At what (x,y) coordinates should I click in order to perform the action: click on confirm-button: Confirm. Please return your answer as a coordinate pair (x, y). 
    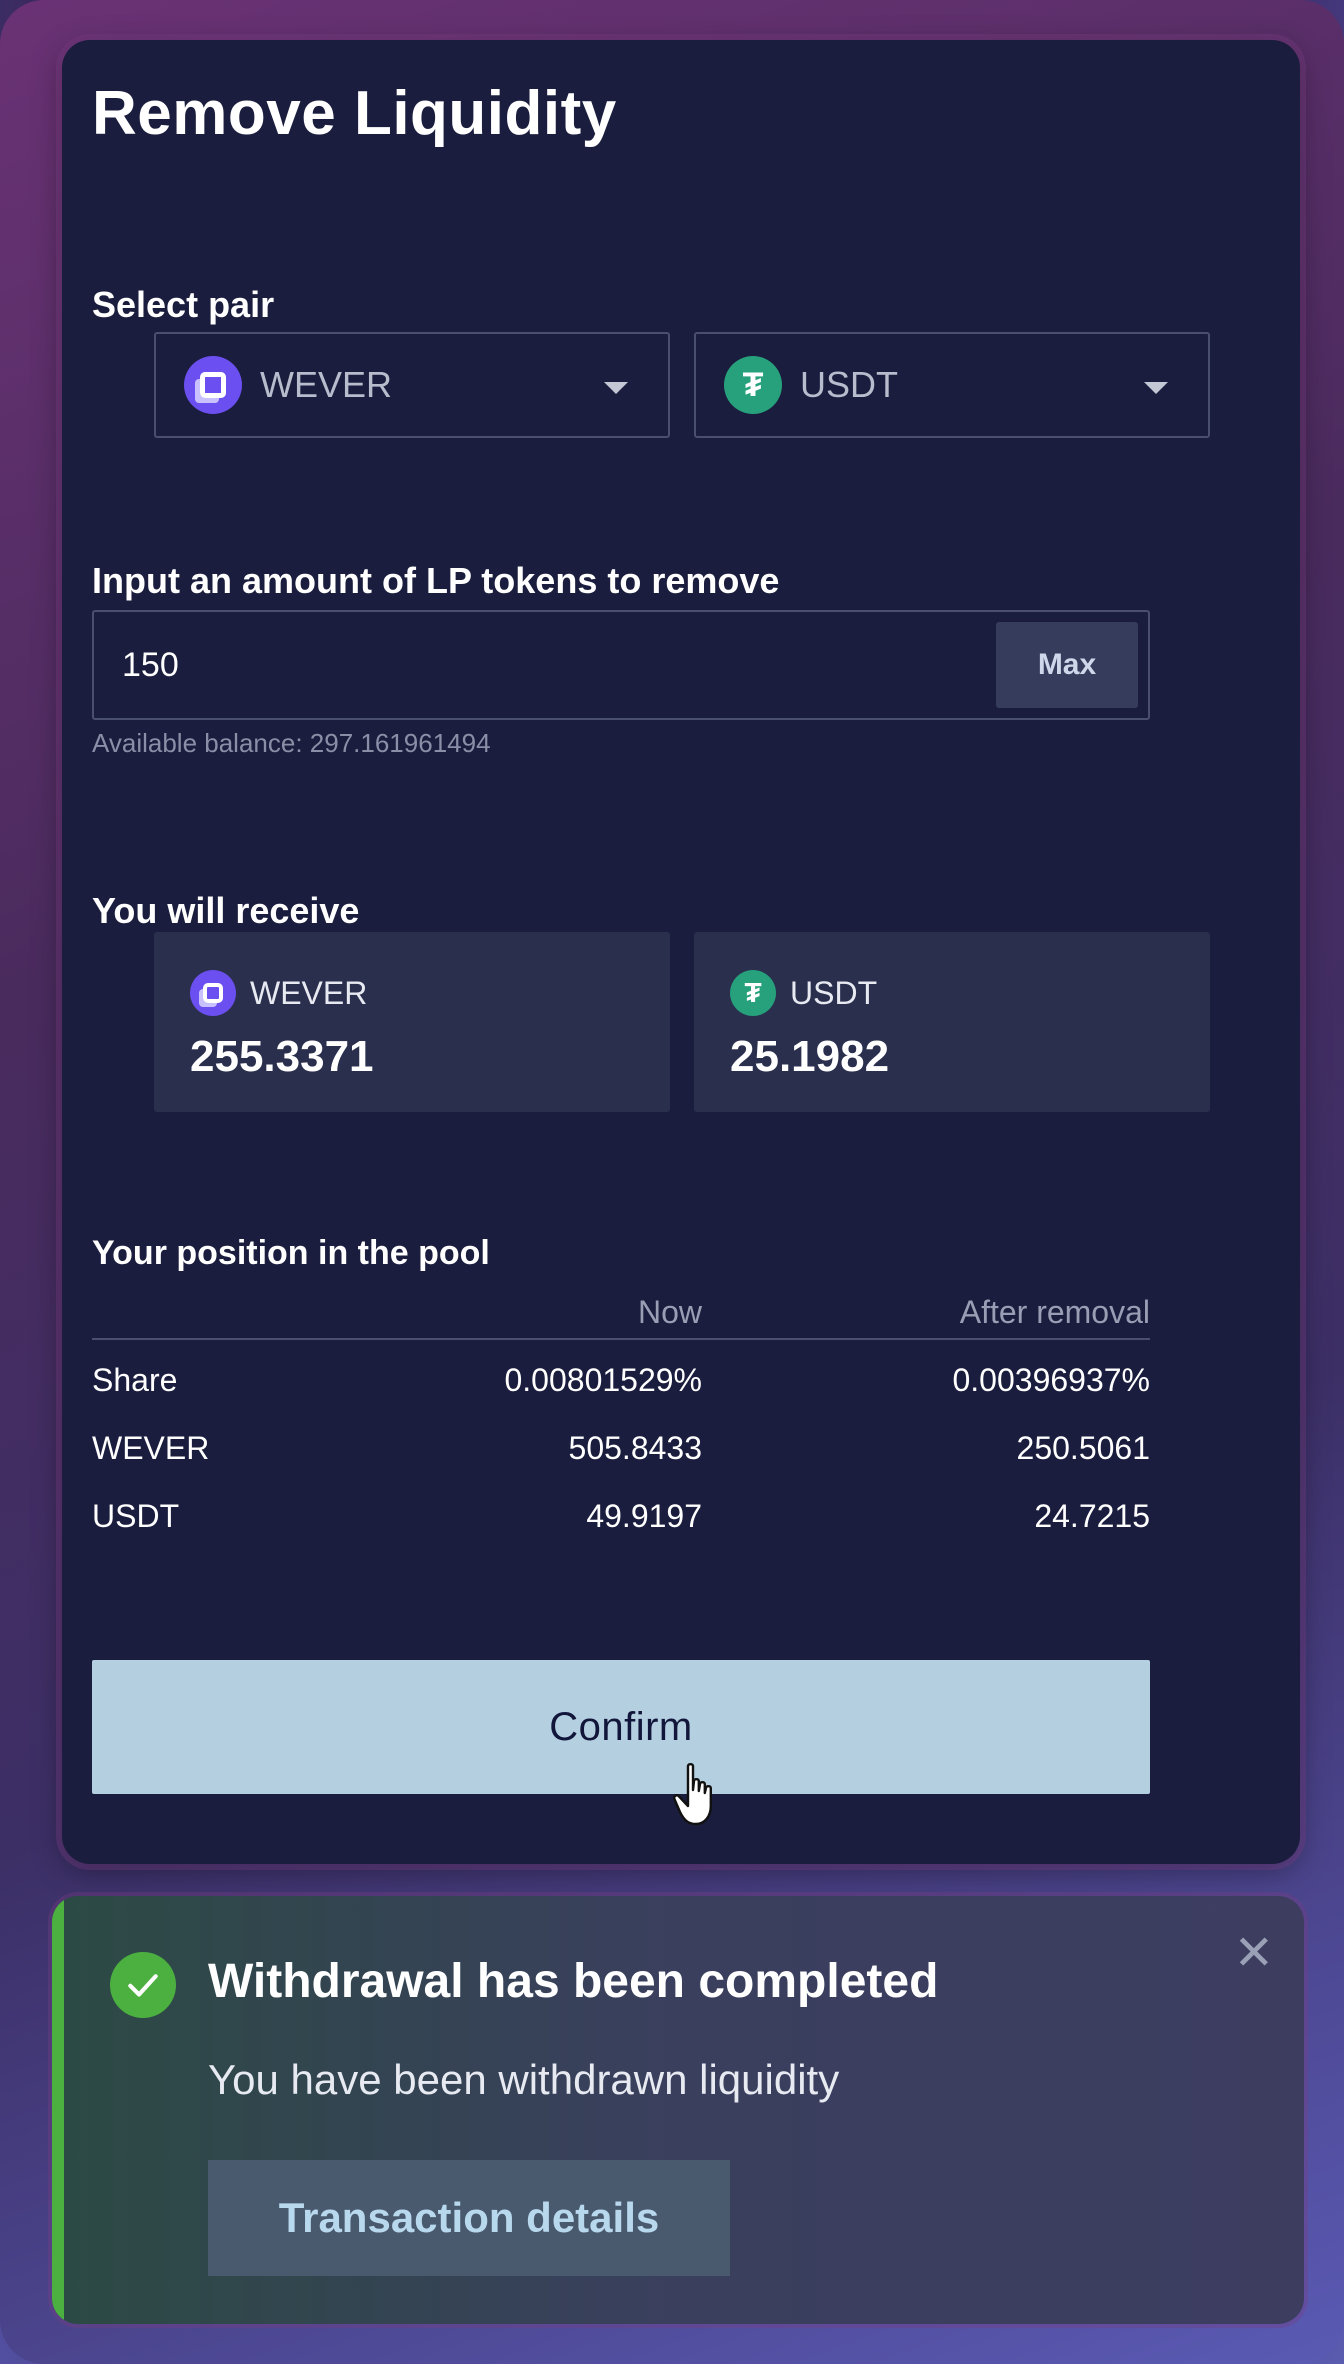
    Looking at the image, I should click on (621, 1727).